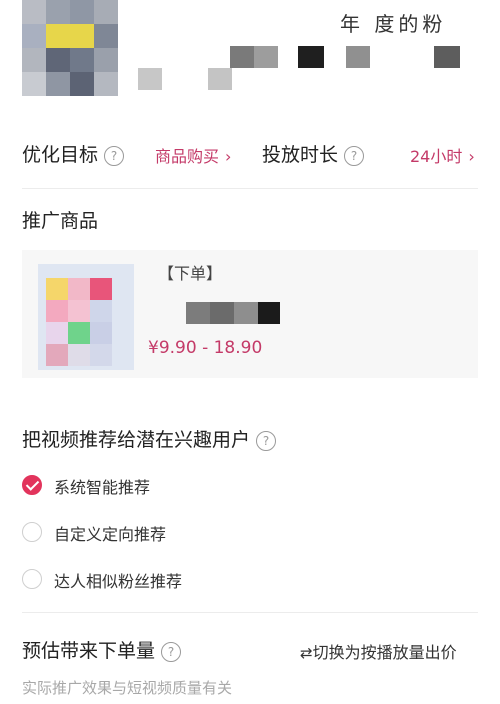  What do you see at coordinates (60, 155) in the screenshot?
I see `optimization-goal-text: 优化目标` at bounding box center [60, 155].